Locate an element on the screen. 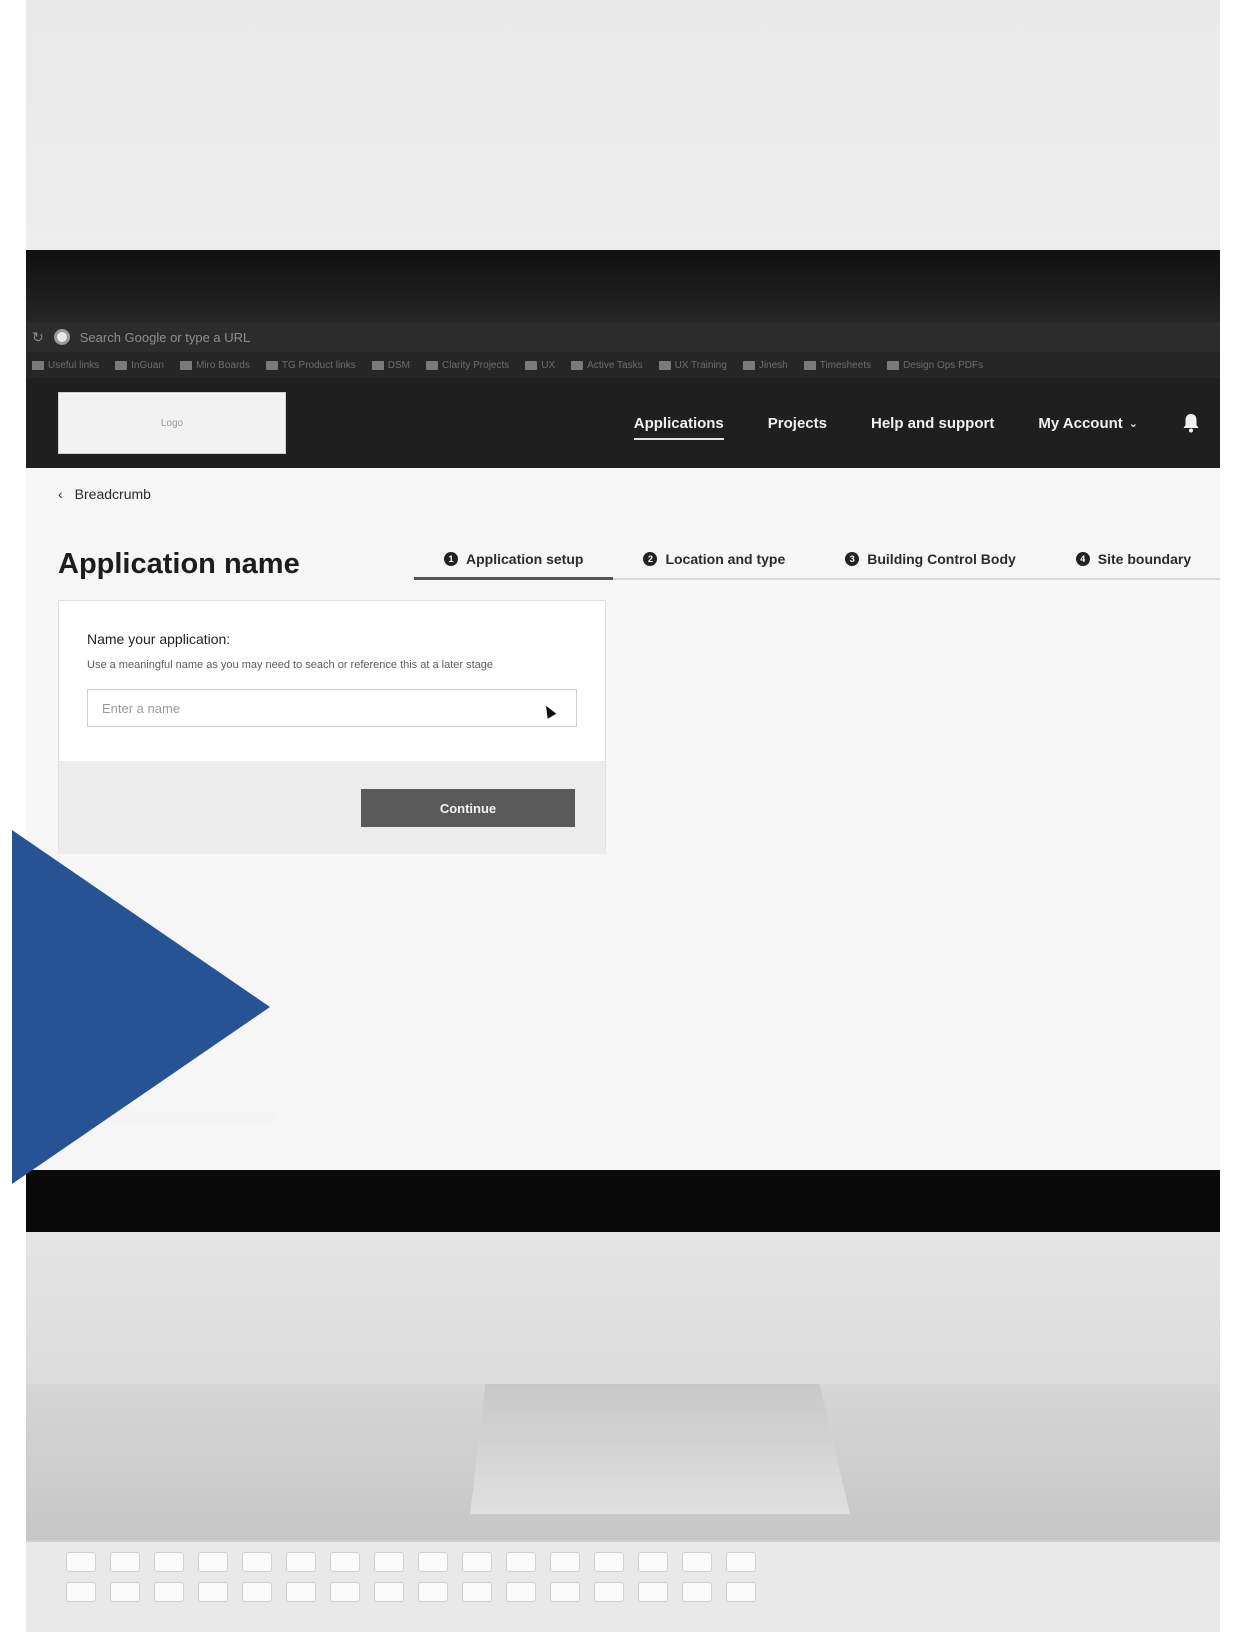 The width and height of the screenshot is (1234, 1632). breadcrumb-label: Breadcrumb is located at coordinates (112, 494).